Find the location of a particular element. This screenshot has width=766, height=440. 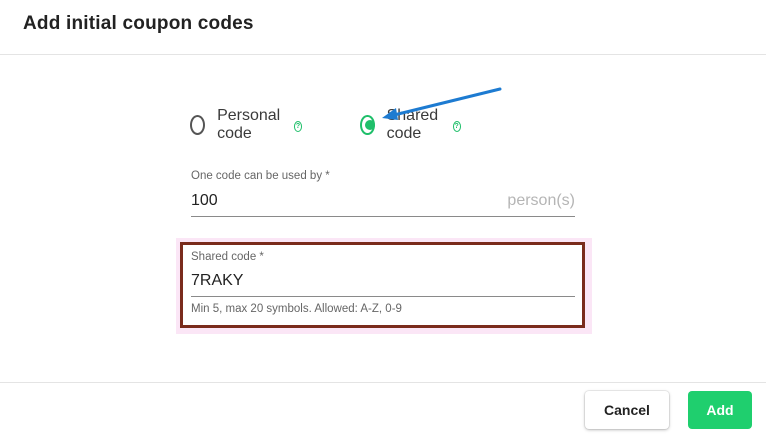

usage-limit-label: One code can be used by * is located at coordinates (260, 176).